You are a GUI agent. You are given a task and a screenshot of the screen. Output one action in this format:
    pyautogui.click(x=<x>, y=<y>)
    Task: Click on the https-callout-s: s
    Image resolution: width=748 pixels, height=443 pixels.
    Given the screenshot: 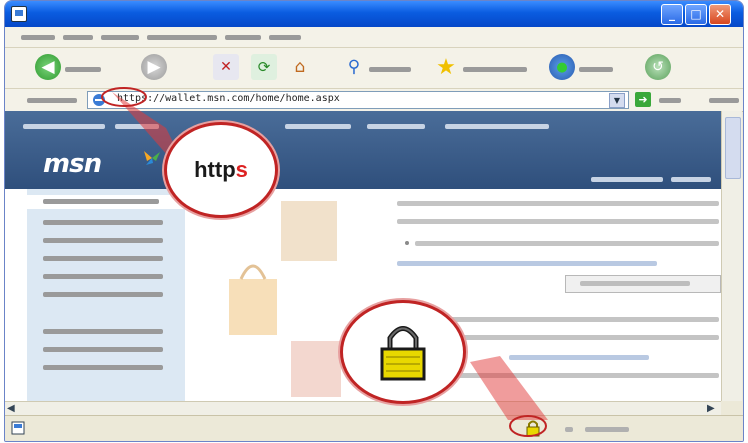 What is the action you would take?
    pyautogui.click(x=241, y=169)
    